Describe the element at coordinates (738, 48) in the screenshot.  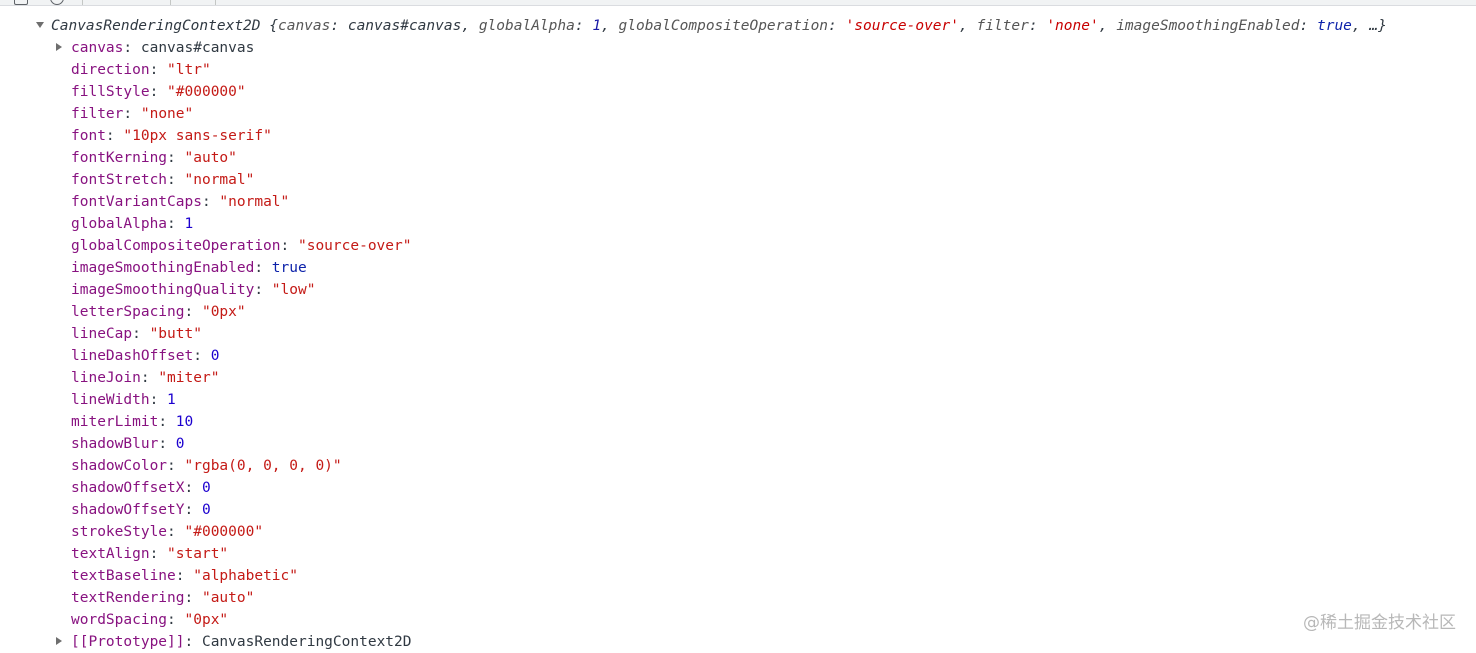
I see `property-row: canvas: canvas#canvas` at that location.